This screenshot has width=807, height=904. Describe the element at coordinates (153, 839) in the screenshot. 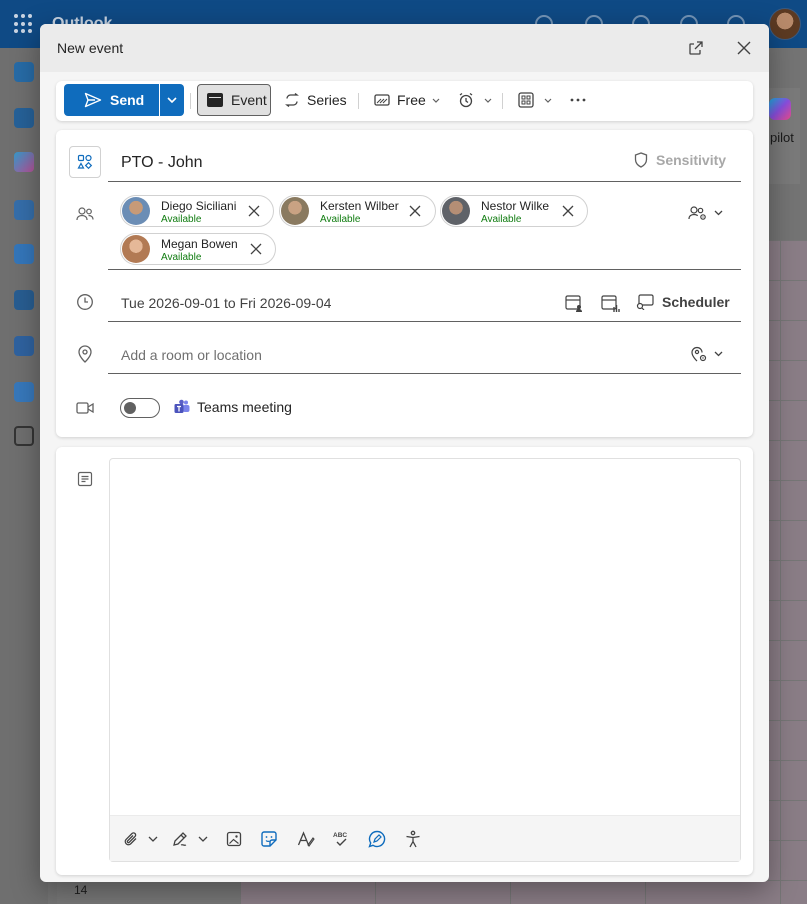

I see `attach-options-button` at that location.